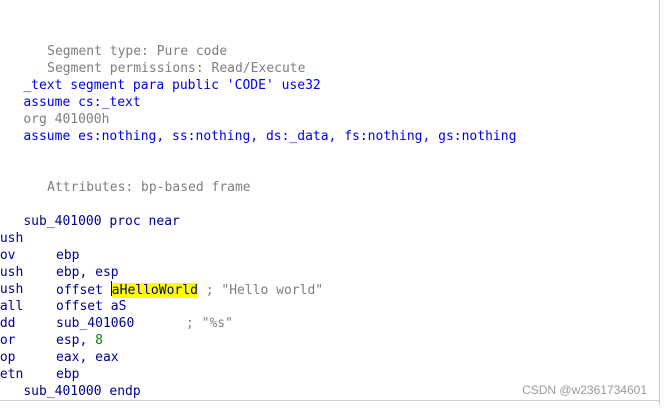 This screenshot has width=665, height=417. I want to click on proc-start-line: sub_401000 proc near, so click(328, 212).